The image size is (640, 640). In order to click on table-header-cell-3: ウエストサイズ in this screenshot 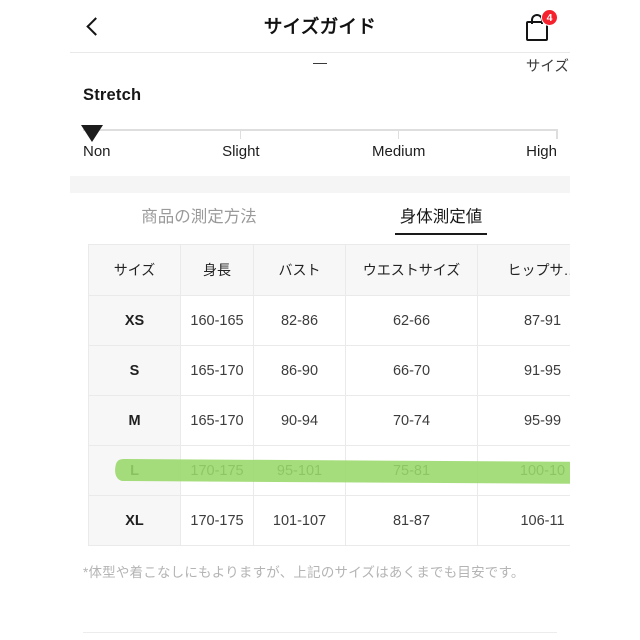, I will do `click(411, 270)`.